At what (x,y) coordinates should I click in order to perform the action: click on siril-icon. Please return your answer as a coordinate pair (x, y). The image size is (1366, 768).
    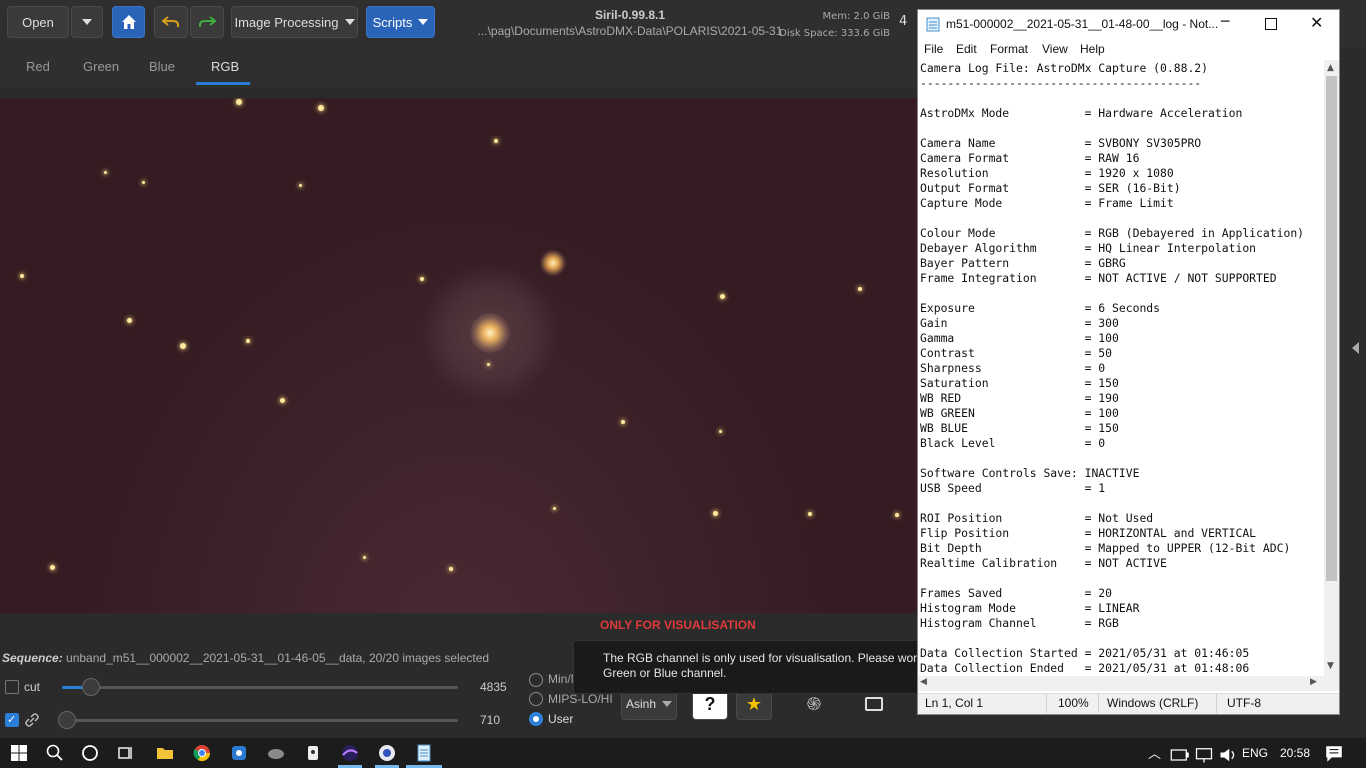
    Looking at the image, I should click on (387, 753).